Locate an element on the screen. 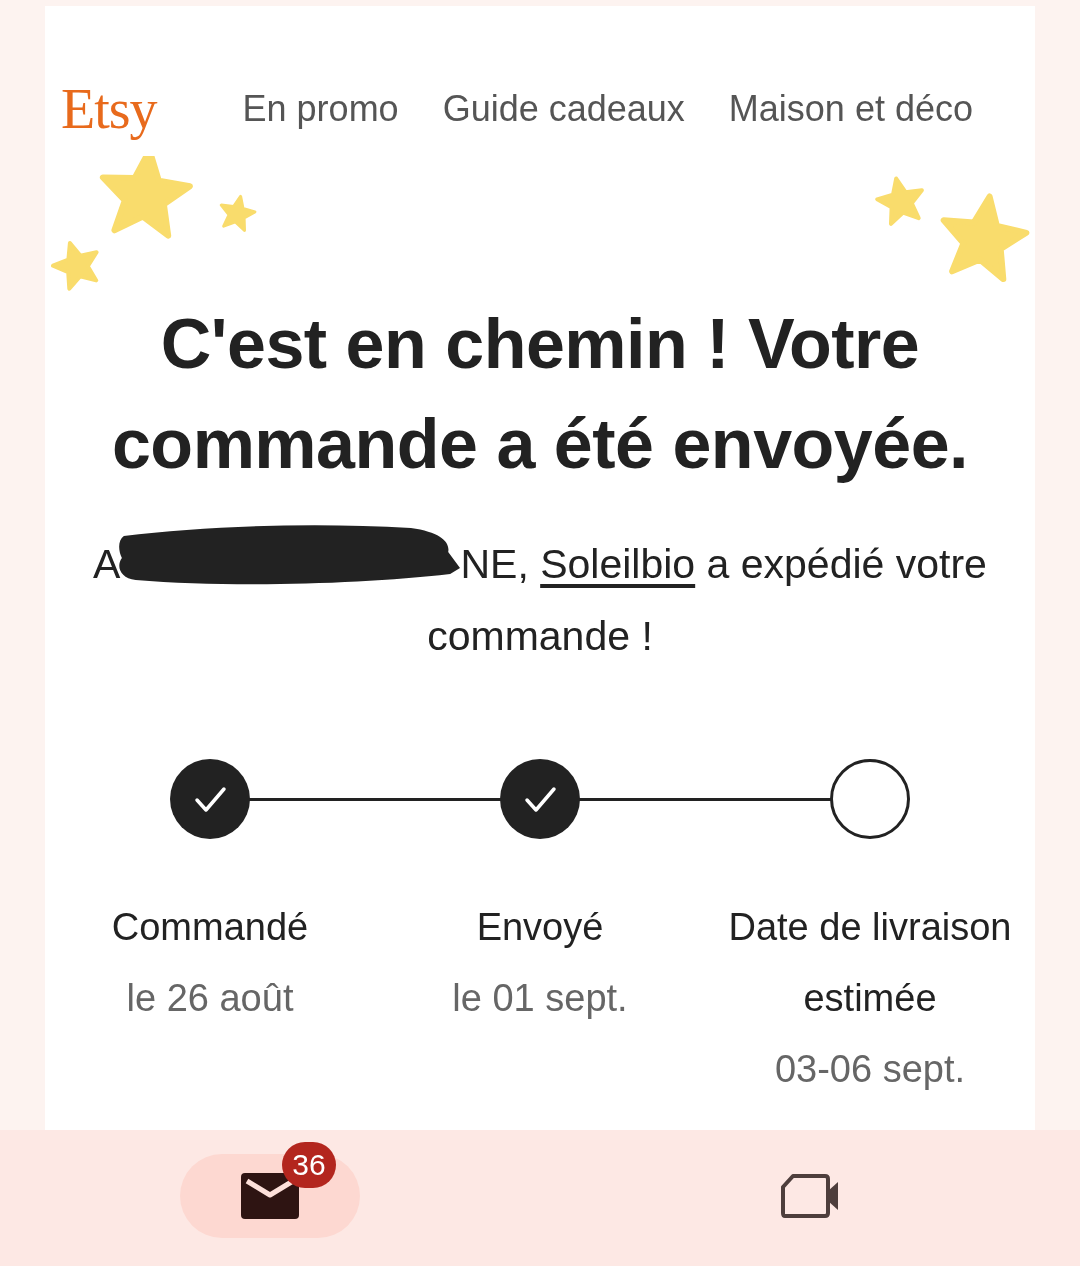 This screenshot has height=1266, width=1080. step-date: le 01 sept. is located at coordinates (540, 998).